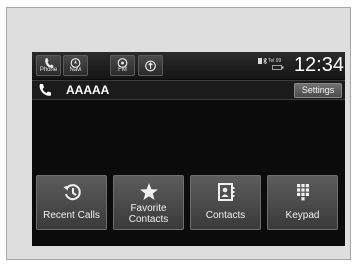 The height and width of the screenshot is (268, 359). Describe the element at coordinates (149, 191) in the screenshot. I see `star-icon` at that location.